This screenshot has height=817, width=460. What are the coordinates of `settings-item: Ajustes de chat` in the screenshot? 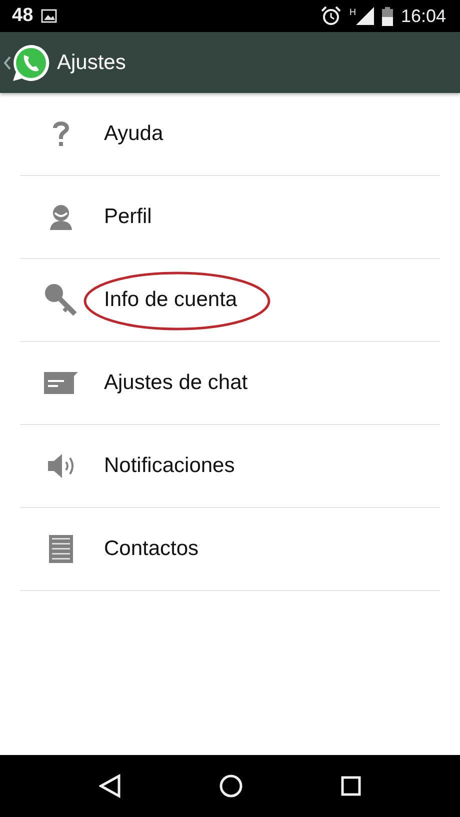 It's located at (176, 383).